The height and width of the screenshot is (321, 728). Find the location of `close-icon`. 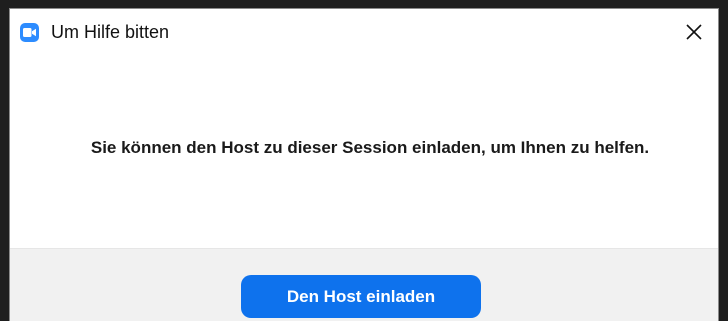

close-icon is located at coordinates (694, 32).